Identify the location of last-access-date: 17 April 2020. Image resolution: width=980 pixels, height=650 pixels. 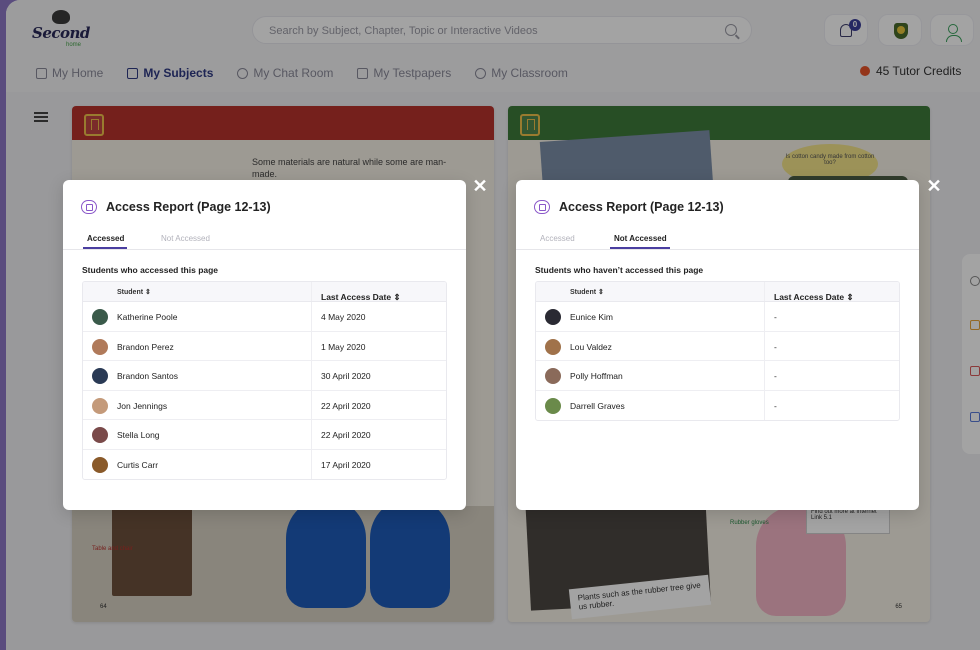
(346, 464).